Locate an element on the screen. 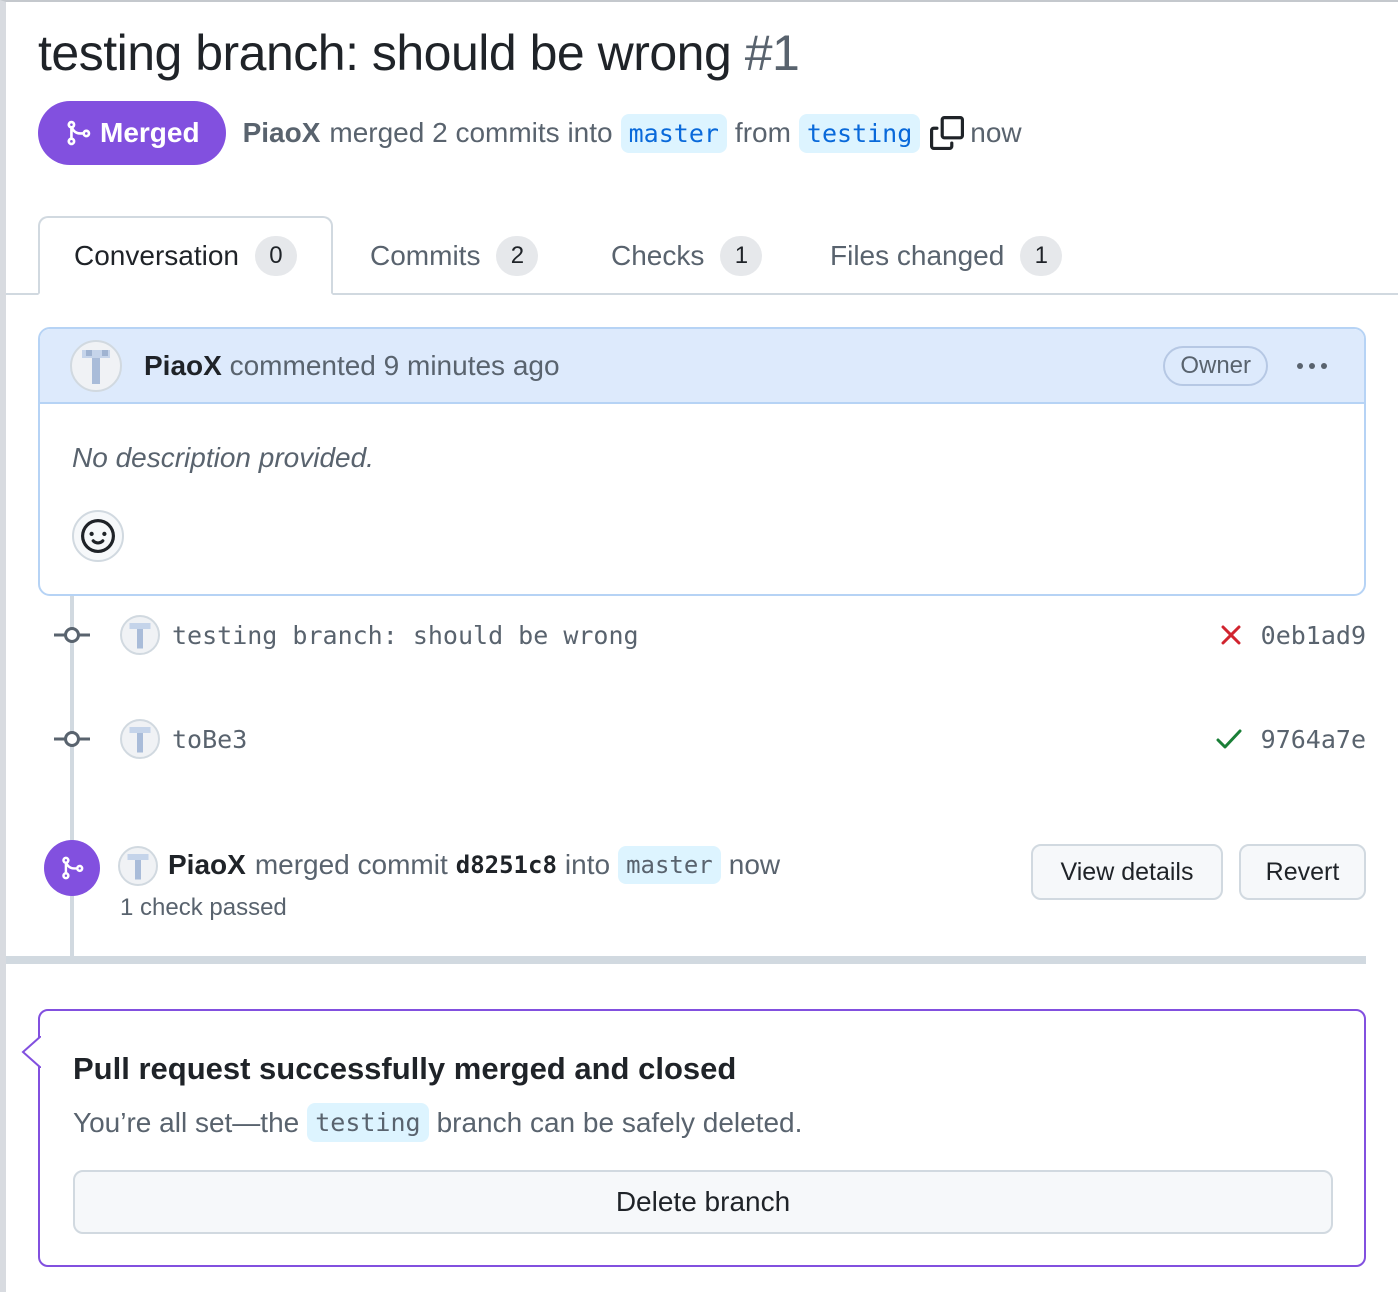 The height and width of the screenshot is (1292, 1398). add-reaction-button is located at coordinates (98, 536).